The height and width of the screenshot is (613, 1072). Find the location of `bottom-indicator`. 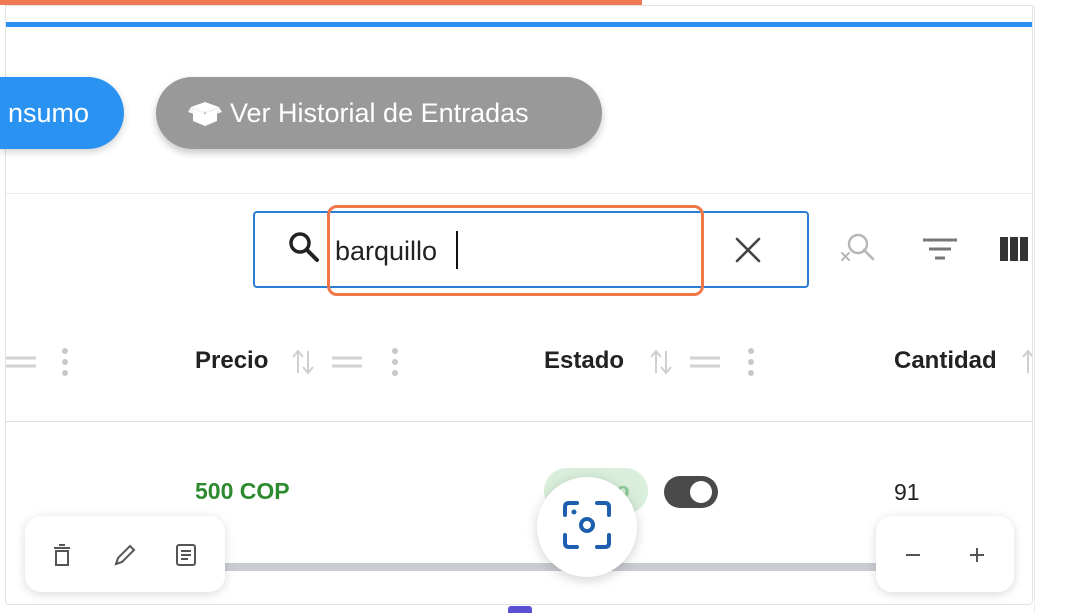

bottom-indicator is located at coordinates (520, 609).